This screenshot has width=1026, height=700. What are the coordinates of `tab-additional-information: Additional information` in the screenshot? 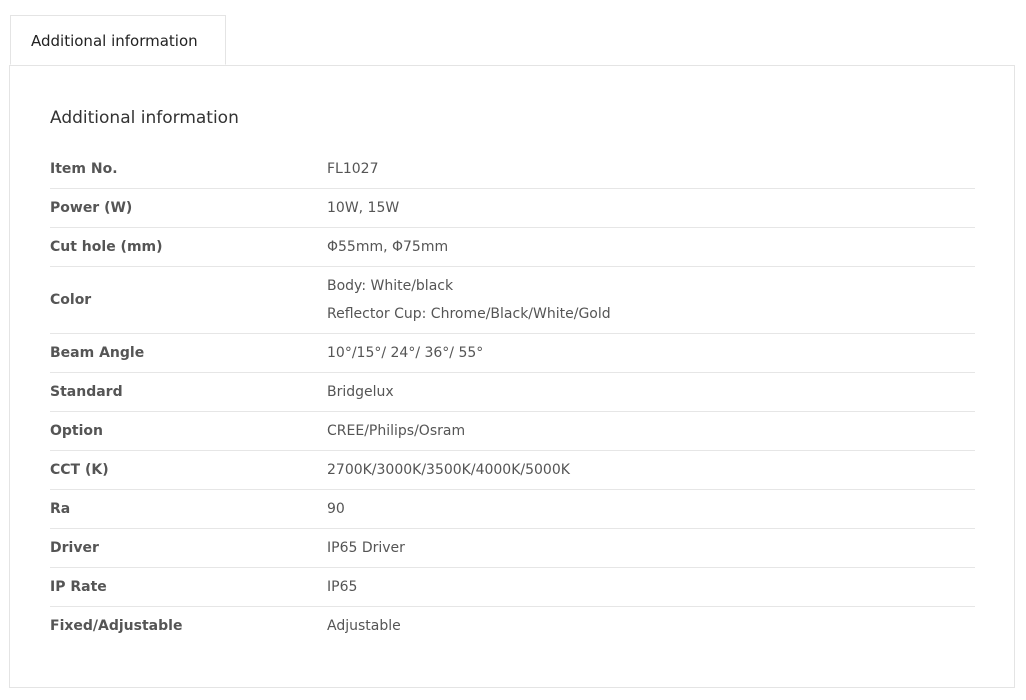 It's located at (118, 40).